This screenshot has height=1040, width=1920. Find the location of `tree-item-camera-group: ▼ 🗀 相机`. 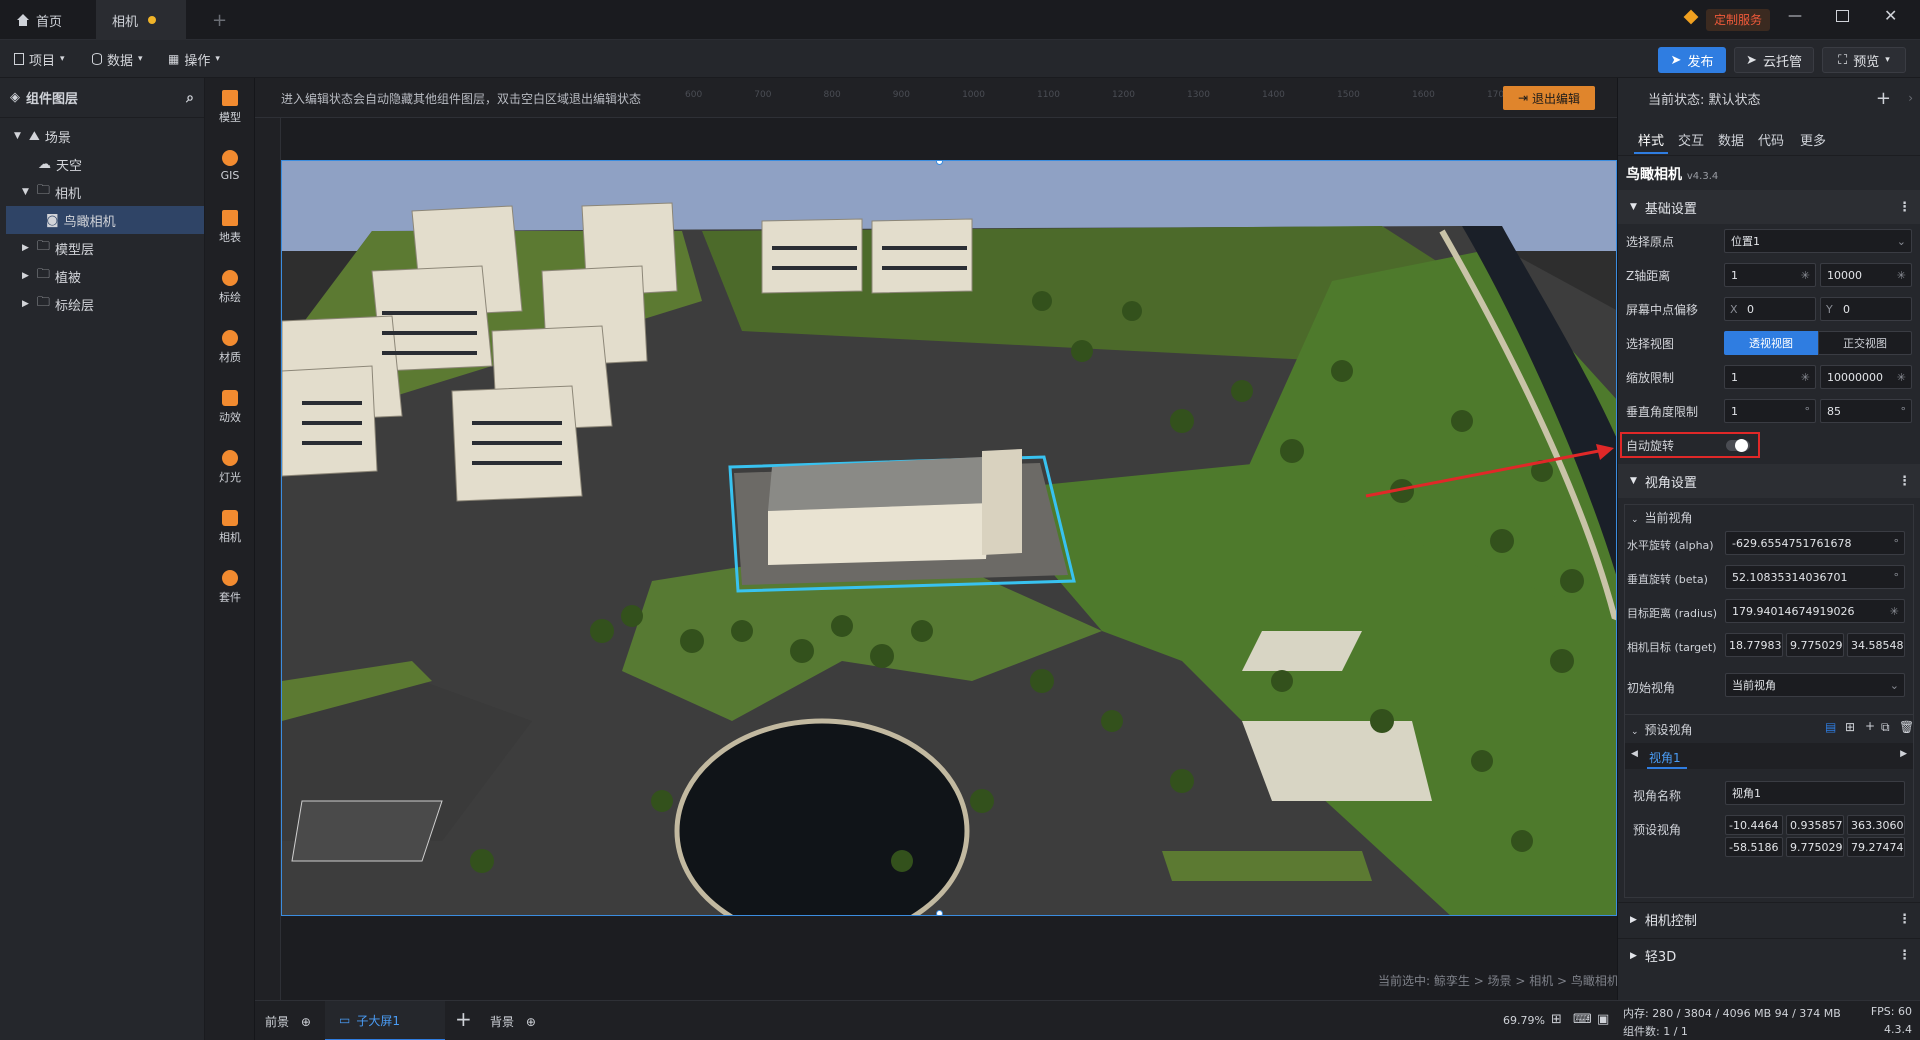

tree-item-camera-group: ▼ 🗀 相机 is located at coordinates (102, 192).